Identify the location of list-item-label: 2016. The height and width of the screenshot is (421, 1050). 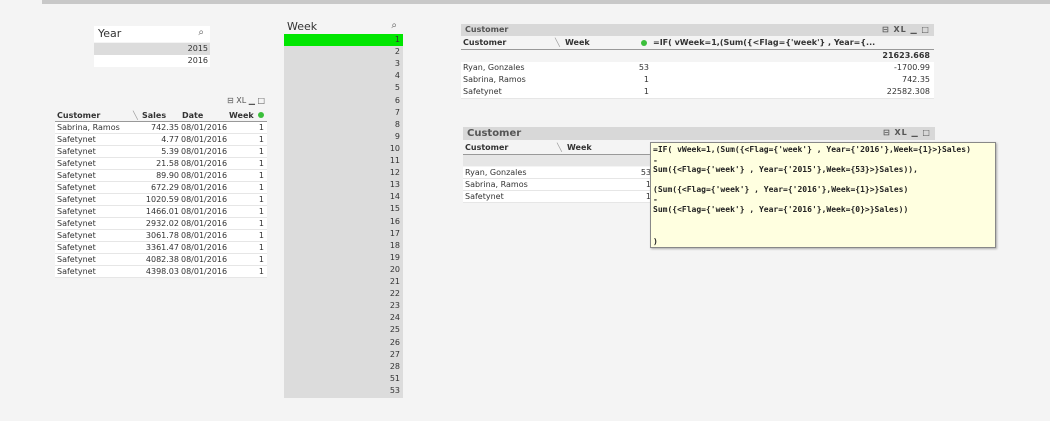
(197, 60).